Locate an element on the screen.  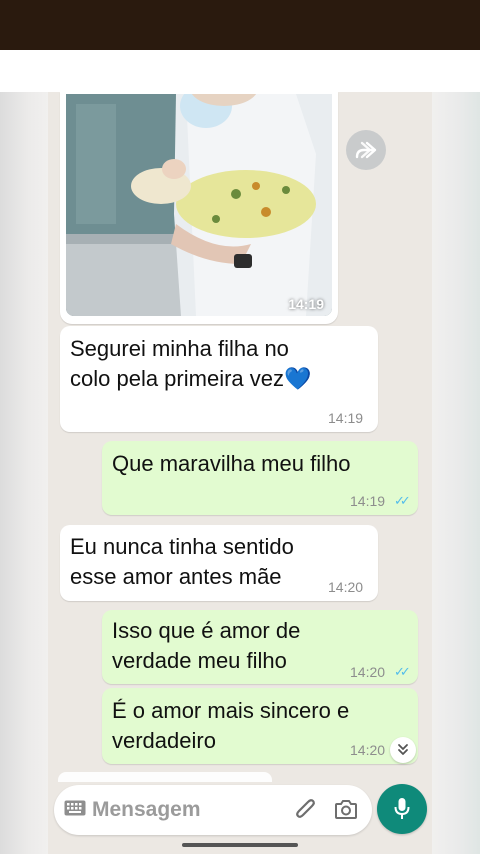
top-status-bar is located at coordinates (240, 25).